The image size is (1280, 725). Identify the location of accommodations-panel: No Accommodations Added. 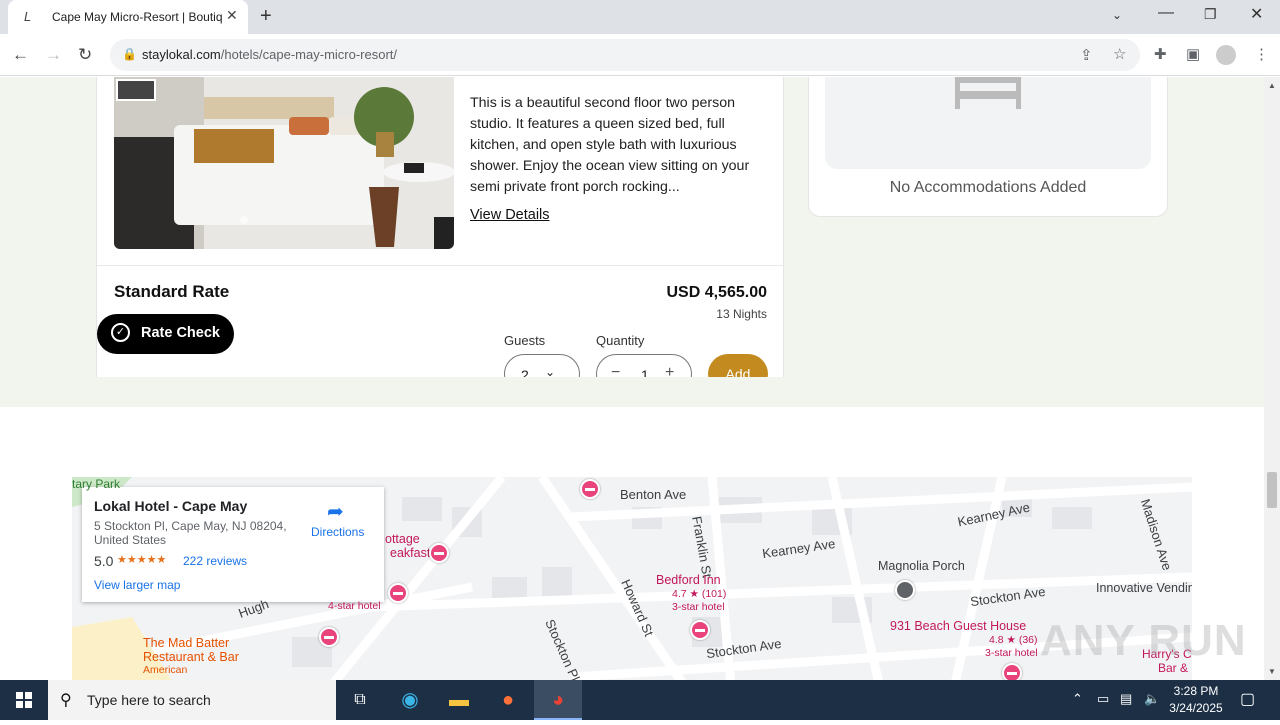
(988, 147).